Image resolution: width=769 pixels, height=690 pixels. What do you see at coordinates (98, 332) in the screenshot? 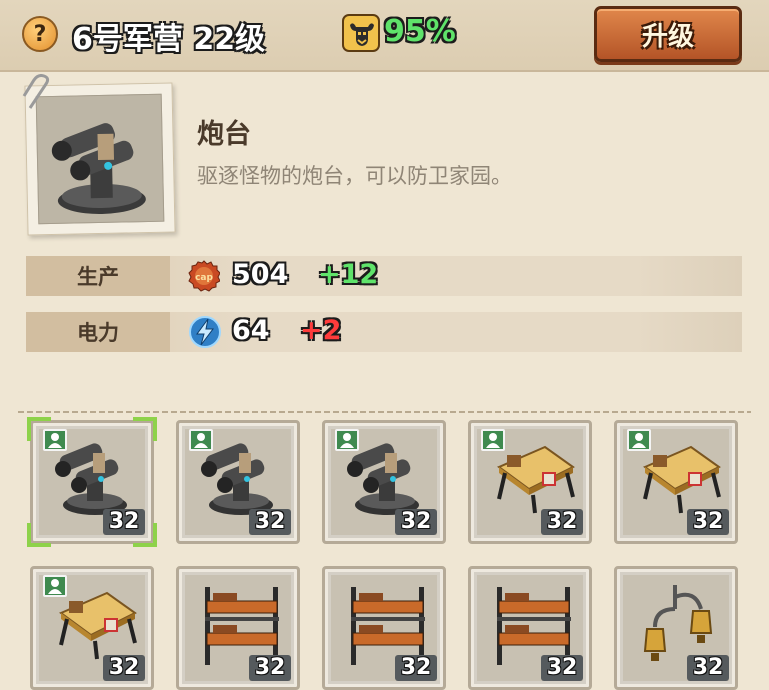
I see `power-label: 电力` at bounding box center [98, 332].